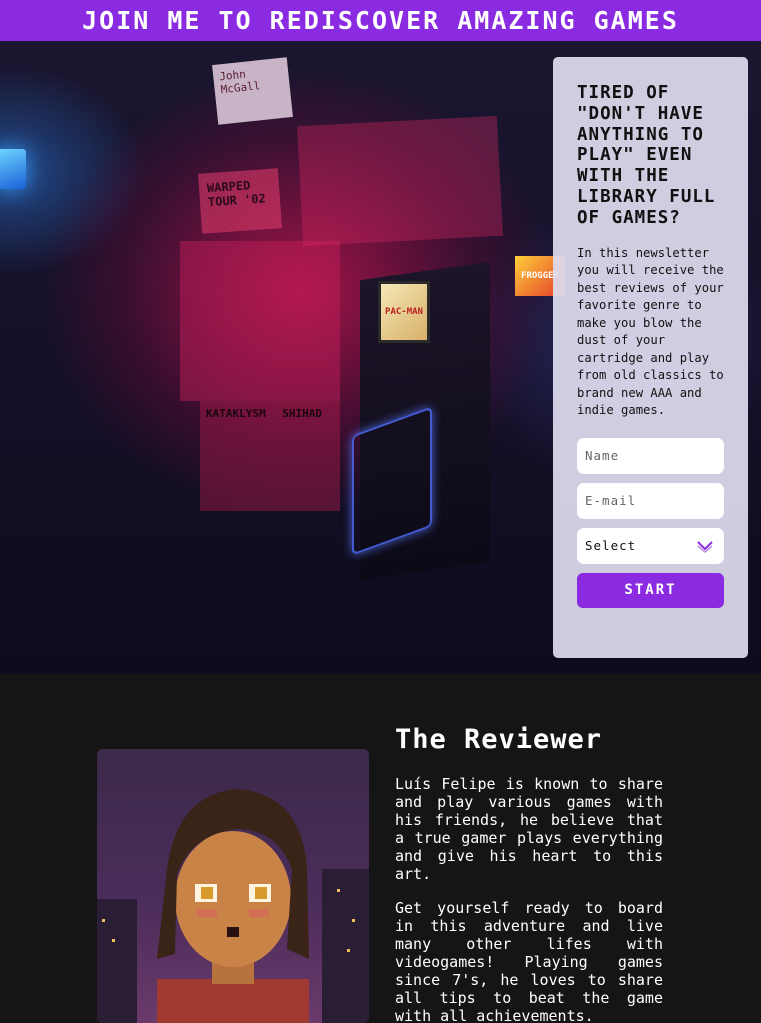 The height and width of the screenshot is (1023, 761). What do you see at coordinates (233, 906) in the screenshot?
I see `pixel-portrait-image` at bounding box center [233, 906].